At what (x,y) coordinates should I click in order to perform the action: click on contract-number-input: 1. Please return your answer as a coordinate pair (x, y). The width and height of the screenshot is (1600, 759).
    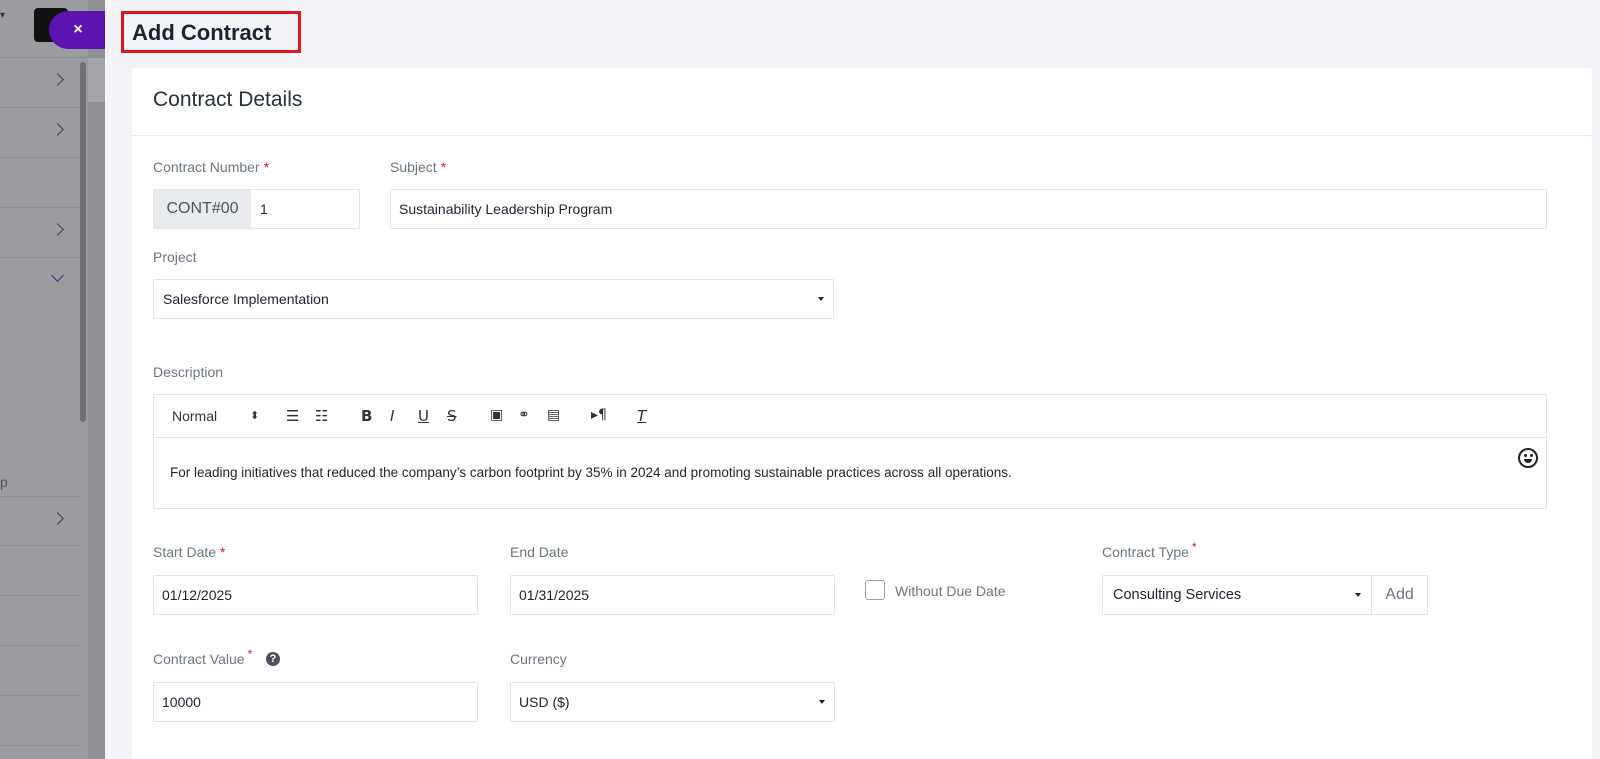
    Looking at the image, I should click on (264, 209).